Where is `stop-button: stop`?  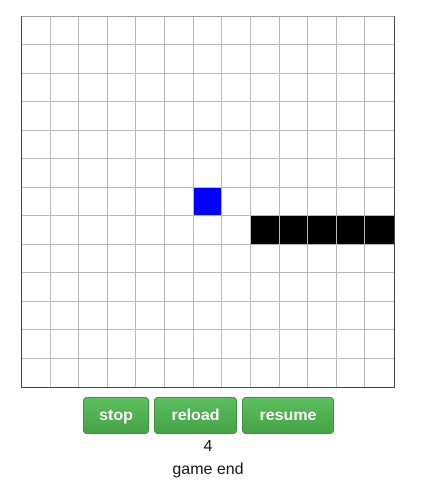 stop-button: stop is located at coordinates (116, 415).